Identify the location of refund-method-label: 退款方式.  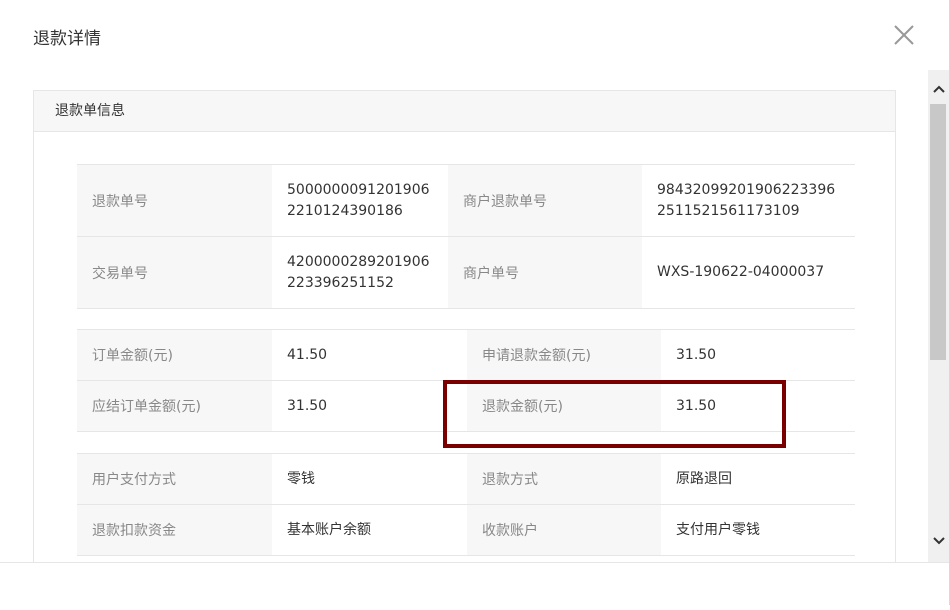
(564, 479).